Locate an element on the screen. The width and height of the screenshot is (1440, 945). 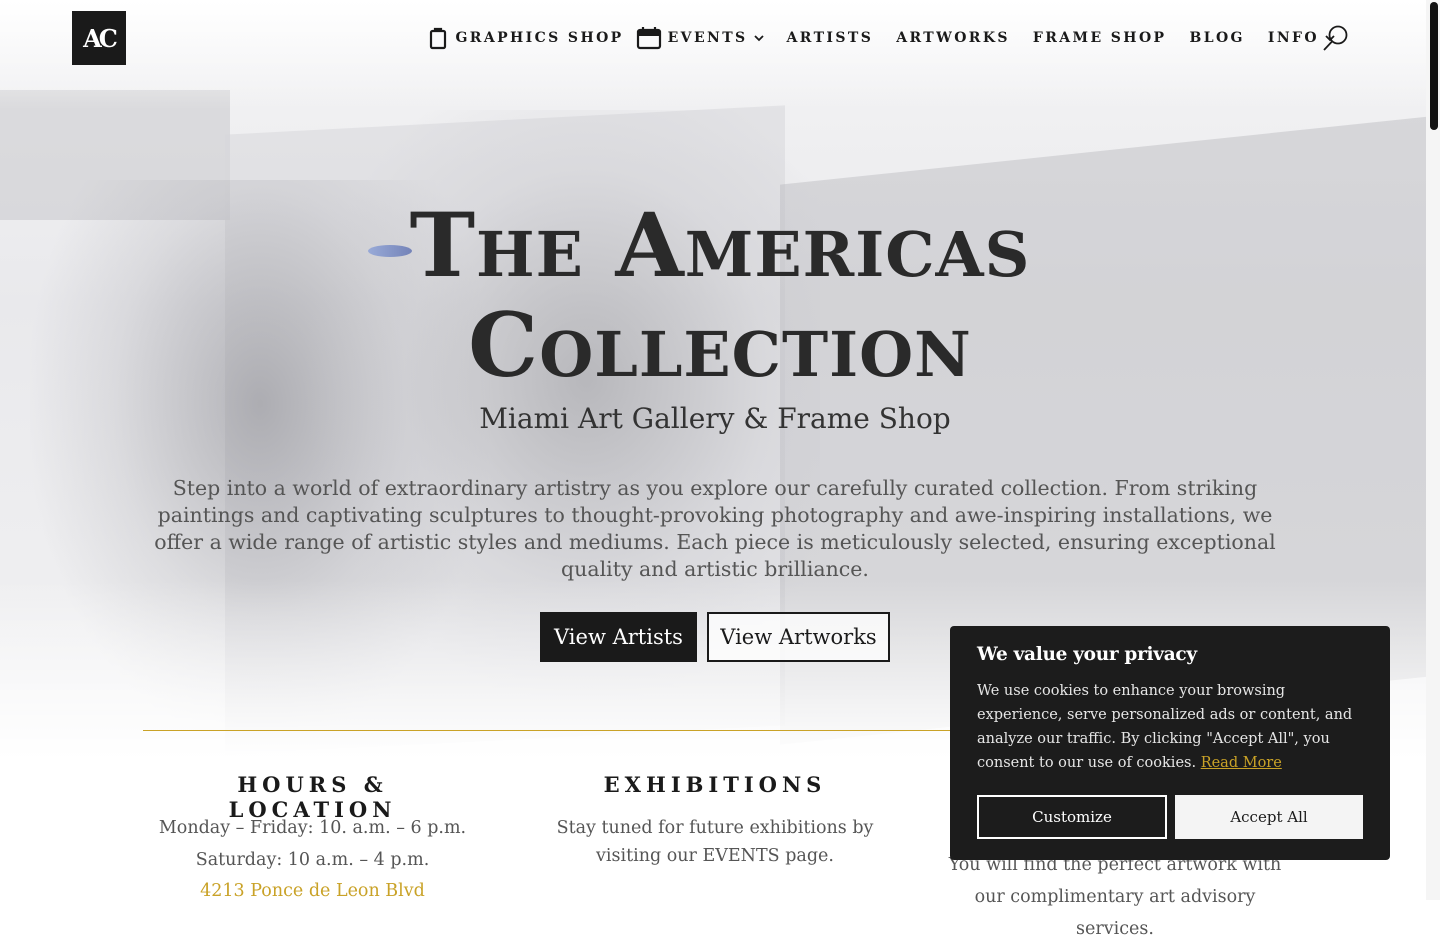
chevron-down-icon is located at coordinates (758, 38).